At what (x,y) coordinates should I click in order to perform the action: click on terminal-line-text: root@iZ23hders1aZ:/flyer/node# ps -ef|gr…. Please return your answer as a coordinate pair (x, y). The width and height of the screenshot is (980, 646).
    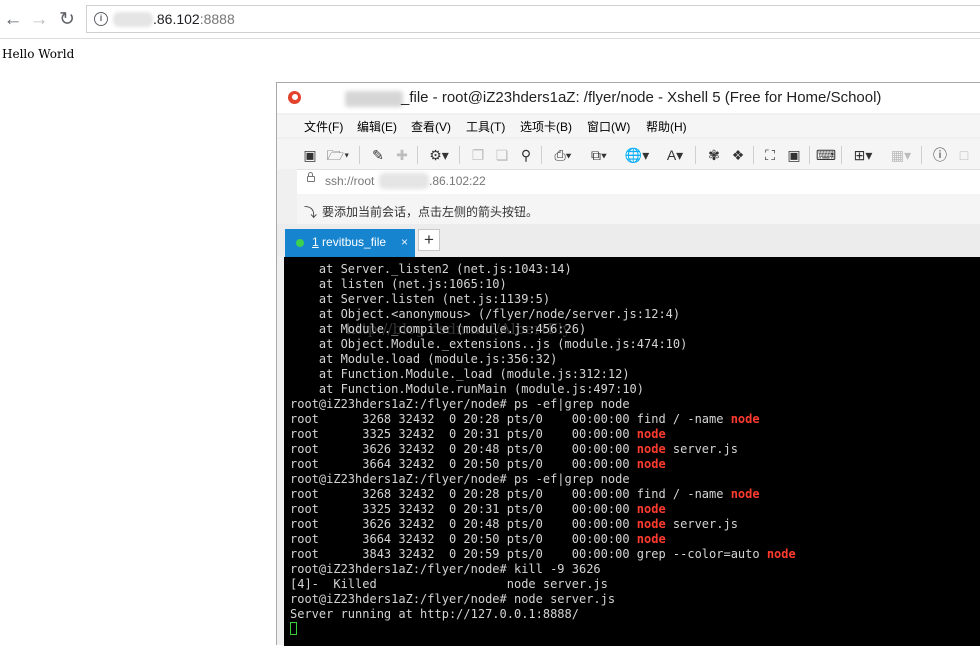
    Looking at the image, I should click on (460, 404).